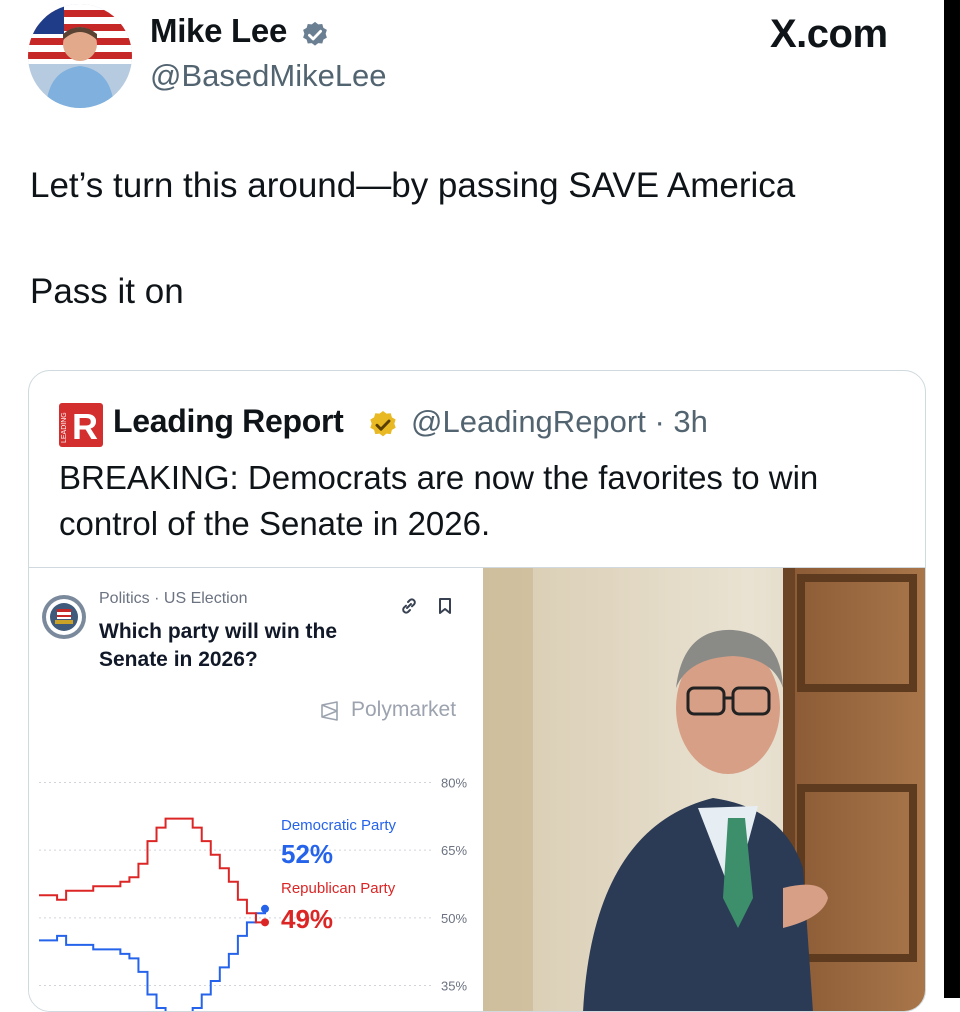 The height and width of the screenshot is (1012, 960). What do you see at coordinates (454, 985) in the screenshot?
I see `y-tick-label: 35%` at bounding box center [454, 985].